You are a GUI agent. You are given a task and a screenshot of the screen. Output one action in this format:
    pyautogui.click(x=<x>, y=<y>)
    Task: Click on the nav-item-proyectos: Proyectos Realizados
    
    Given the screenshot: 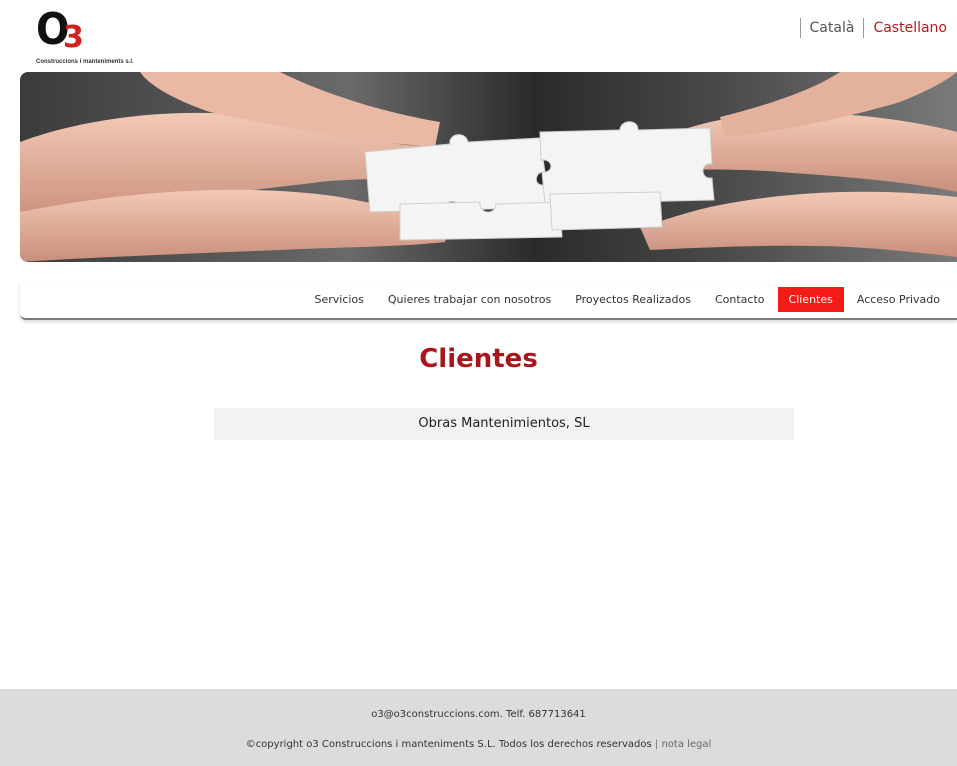 What is the action you would take?
    pyautogui.click(x=633, y=299)
    